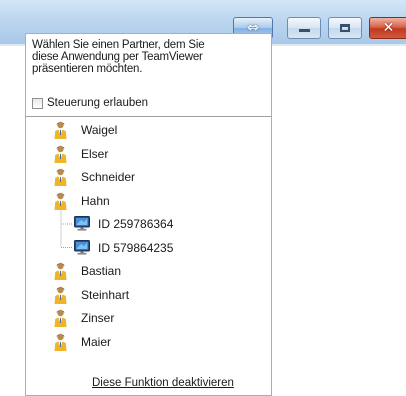 This screenshot has height=396, width=406. I want to click on partner-row: Waigel, so click(148, 130).